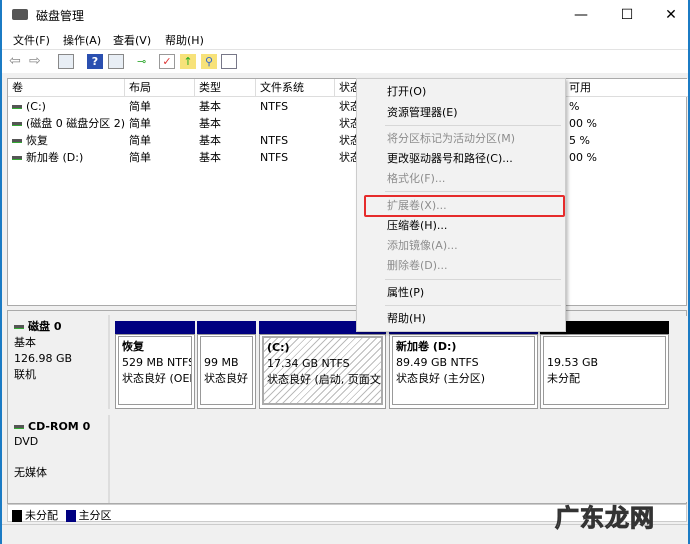 This screenshot has width=690, height=544. I want to click on checklist-icon: ✓, so click(167, 61).